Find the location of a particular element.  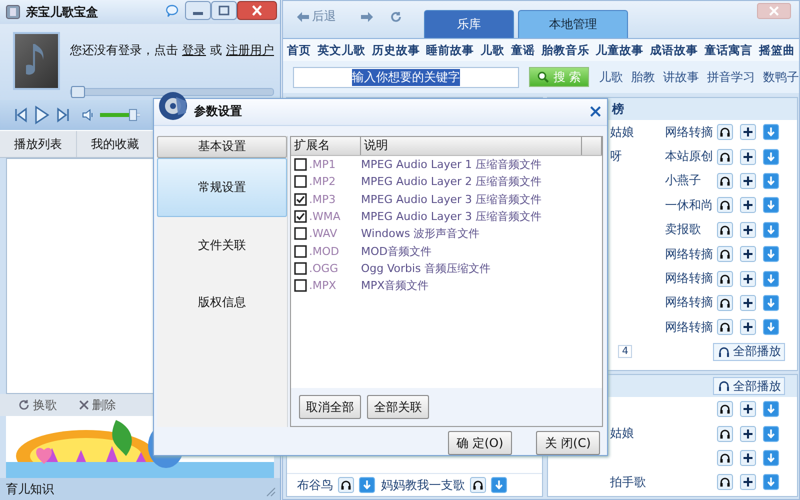

column-header: 扩展名 is located at coordinates (326, 145).